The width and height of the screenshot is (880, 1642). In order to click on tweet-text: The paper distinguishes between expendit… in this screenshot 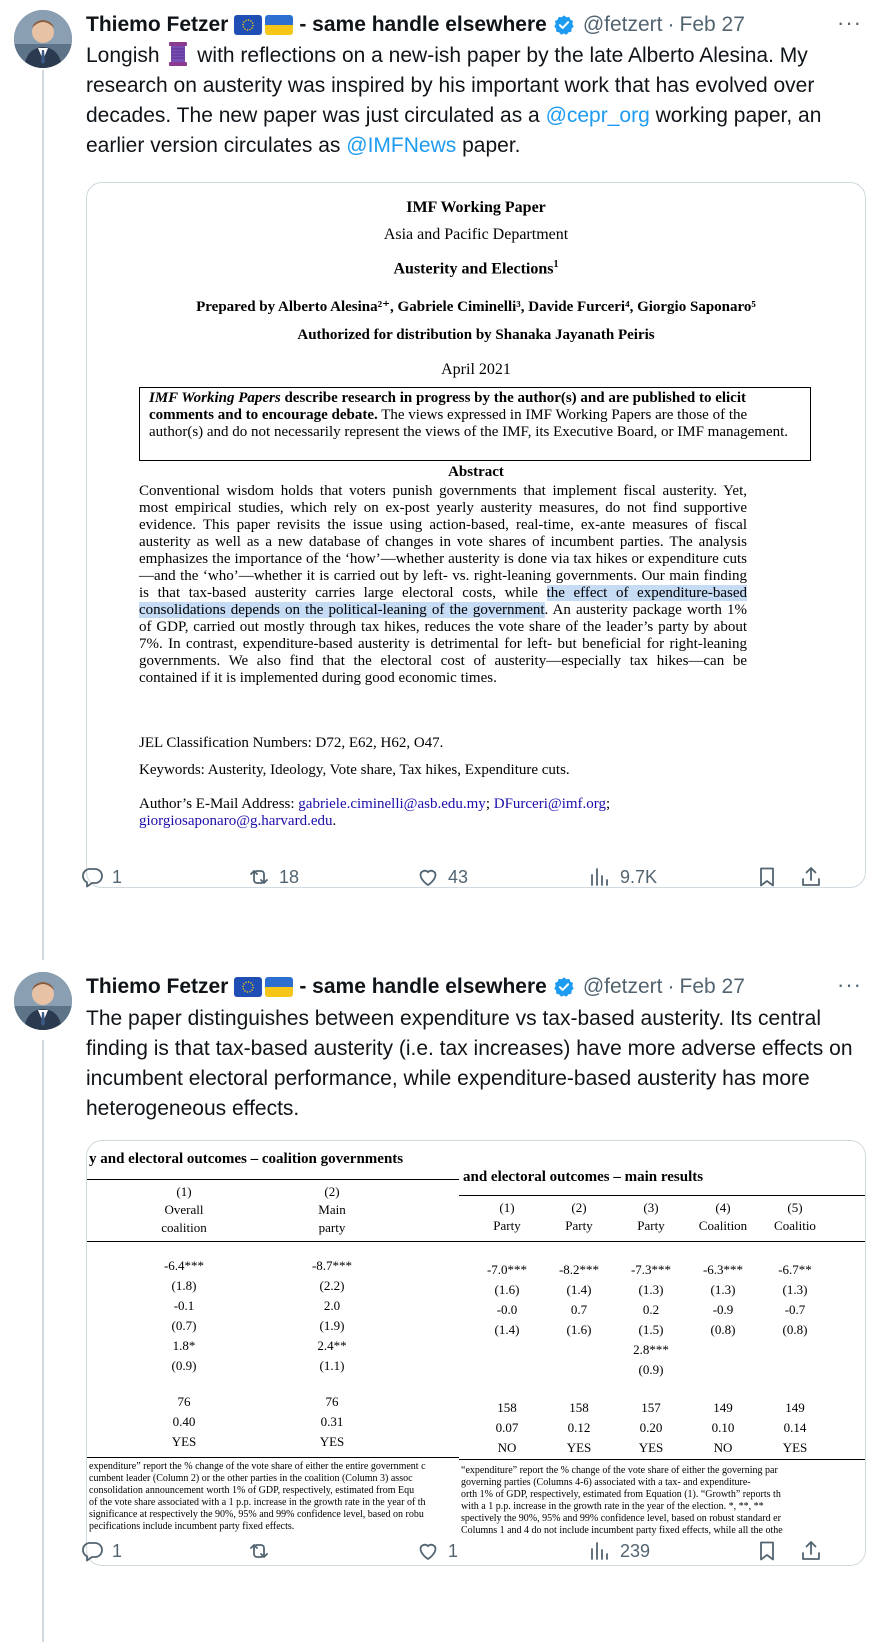, I will do `click(469, 1063)`.